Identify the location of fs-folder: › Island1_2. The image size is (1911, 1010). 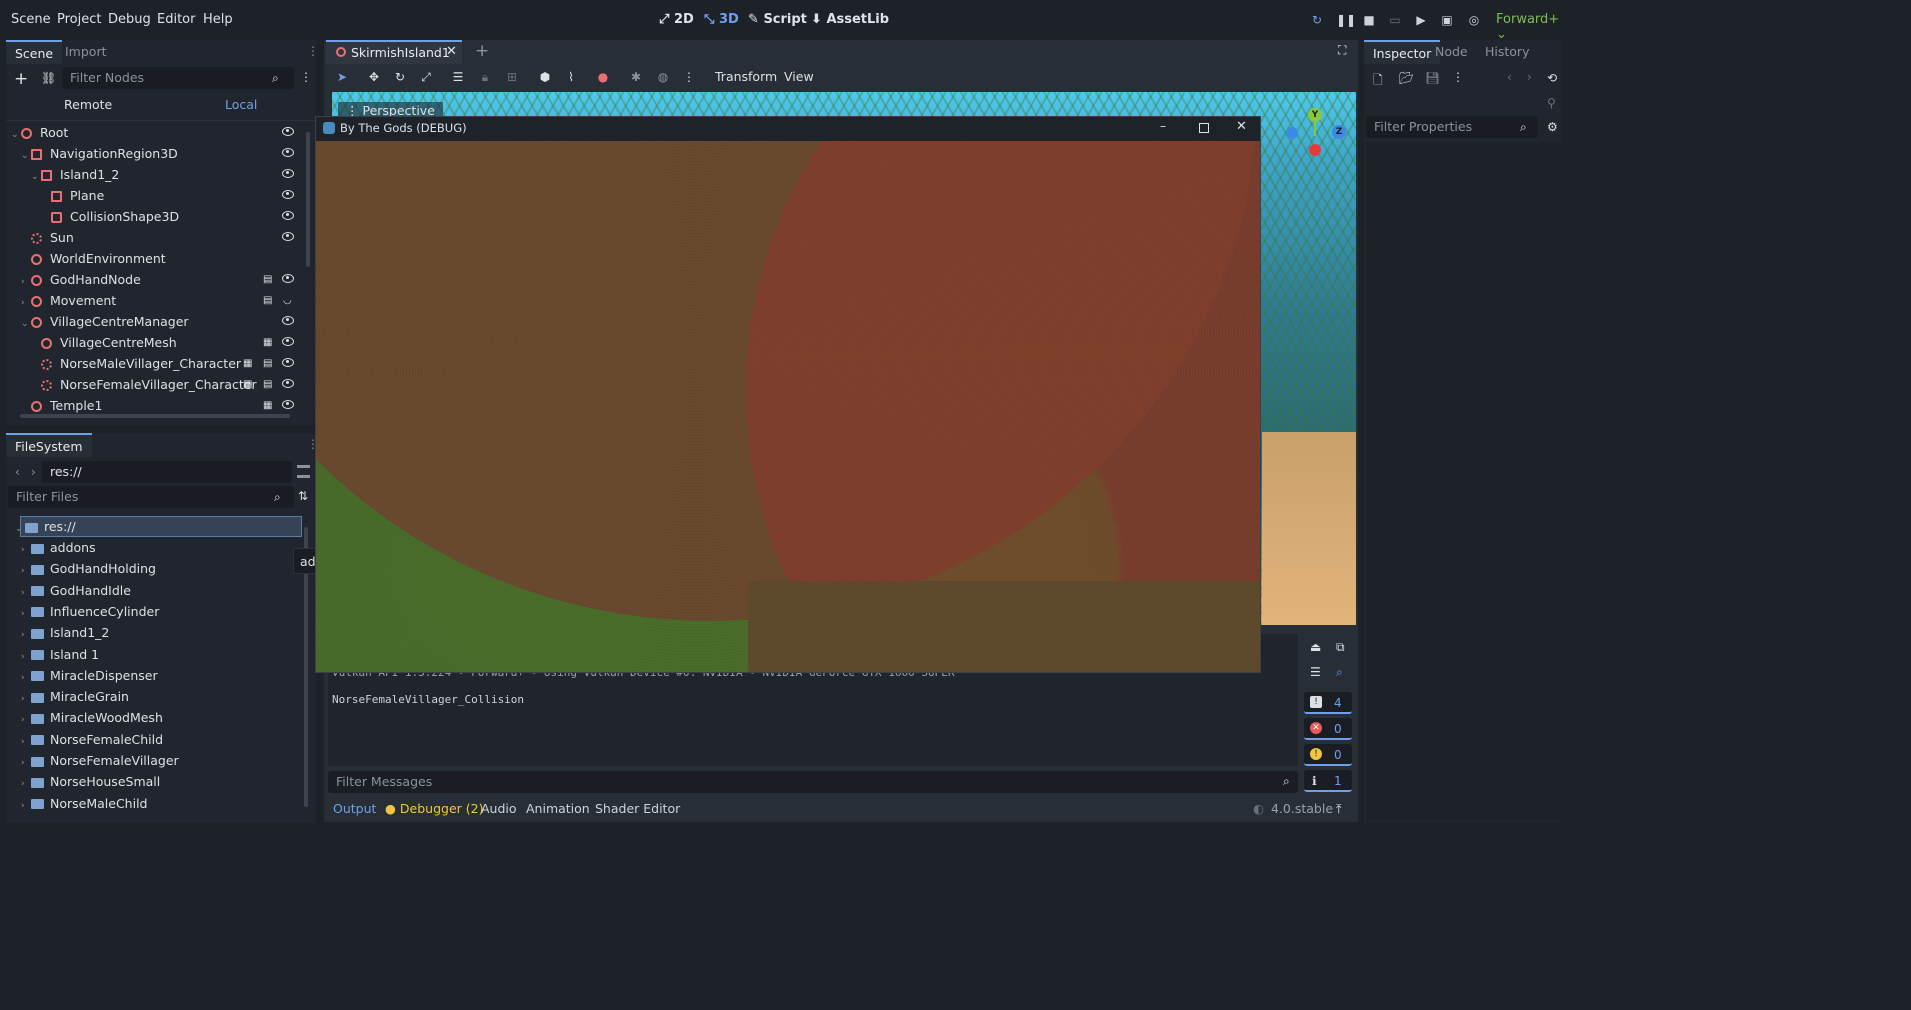
(65, 632).